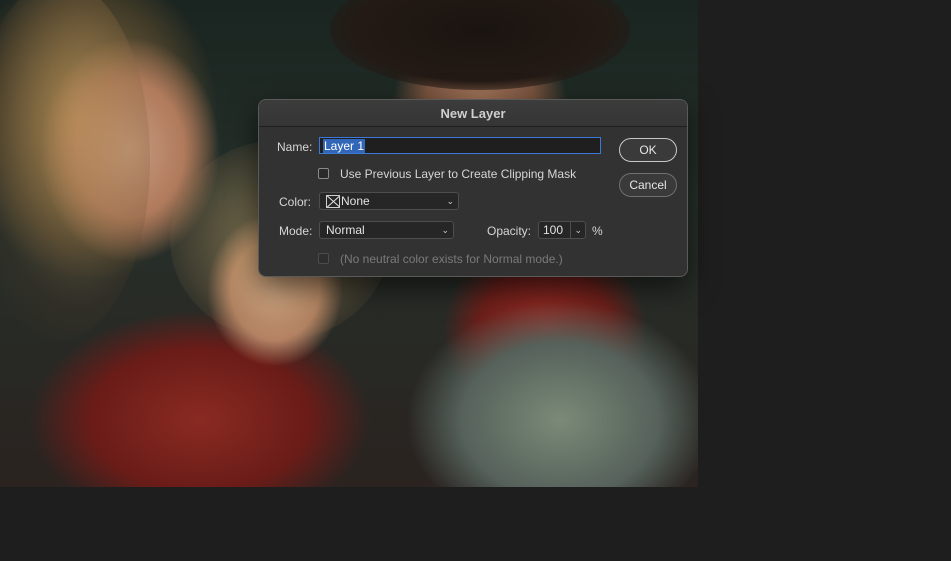 This screenshot has width=951, height=561. Describe the element at coordinates (386, 230) in the screenshot. I see `blend-mode-select: Normal ⌄` at that location.